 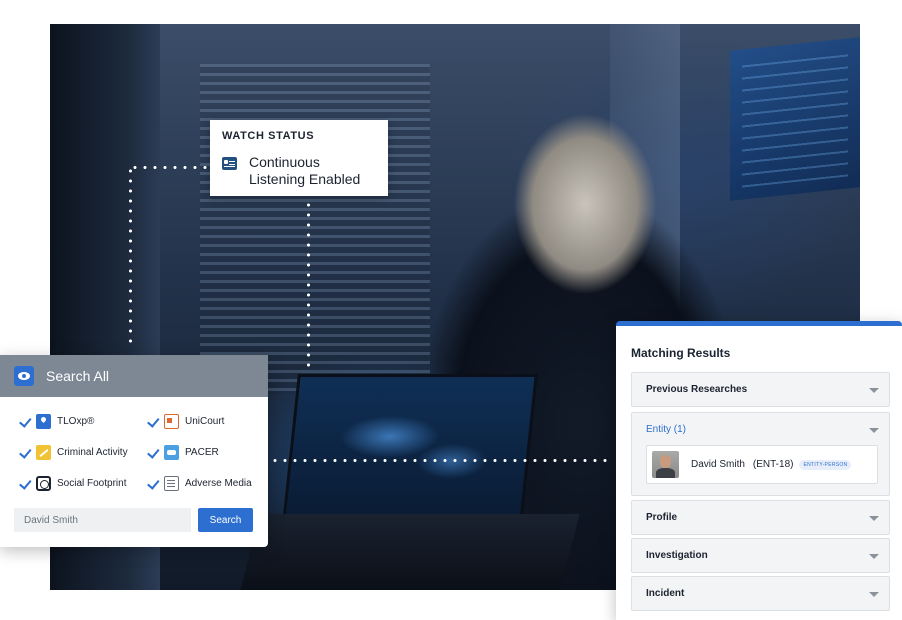 I want to click on source-label: PACER, so click(x=202, y=452).